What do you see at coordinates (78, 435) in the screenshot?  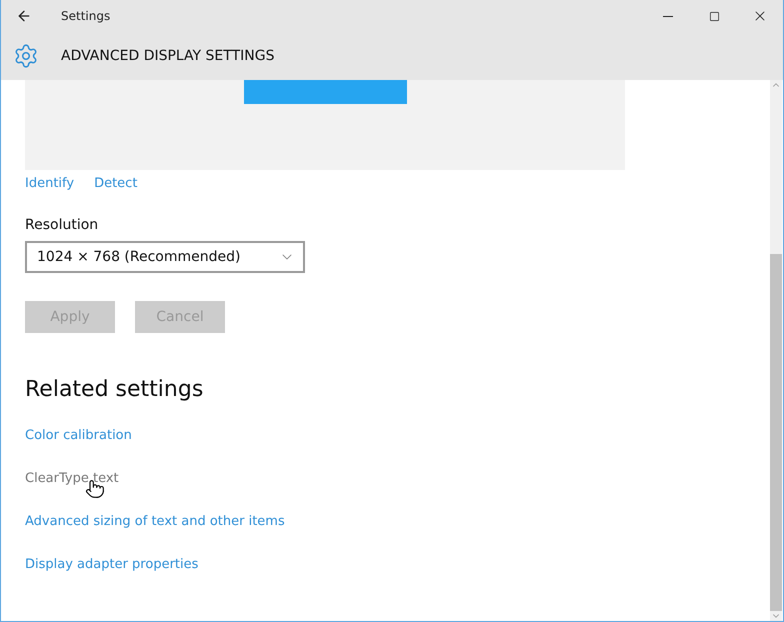 I see `settings-link: Color calibration` at bounding box center [78, 435].